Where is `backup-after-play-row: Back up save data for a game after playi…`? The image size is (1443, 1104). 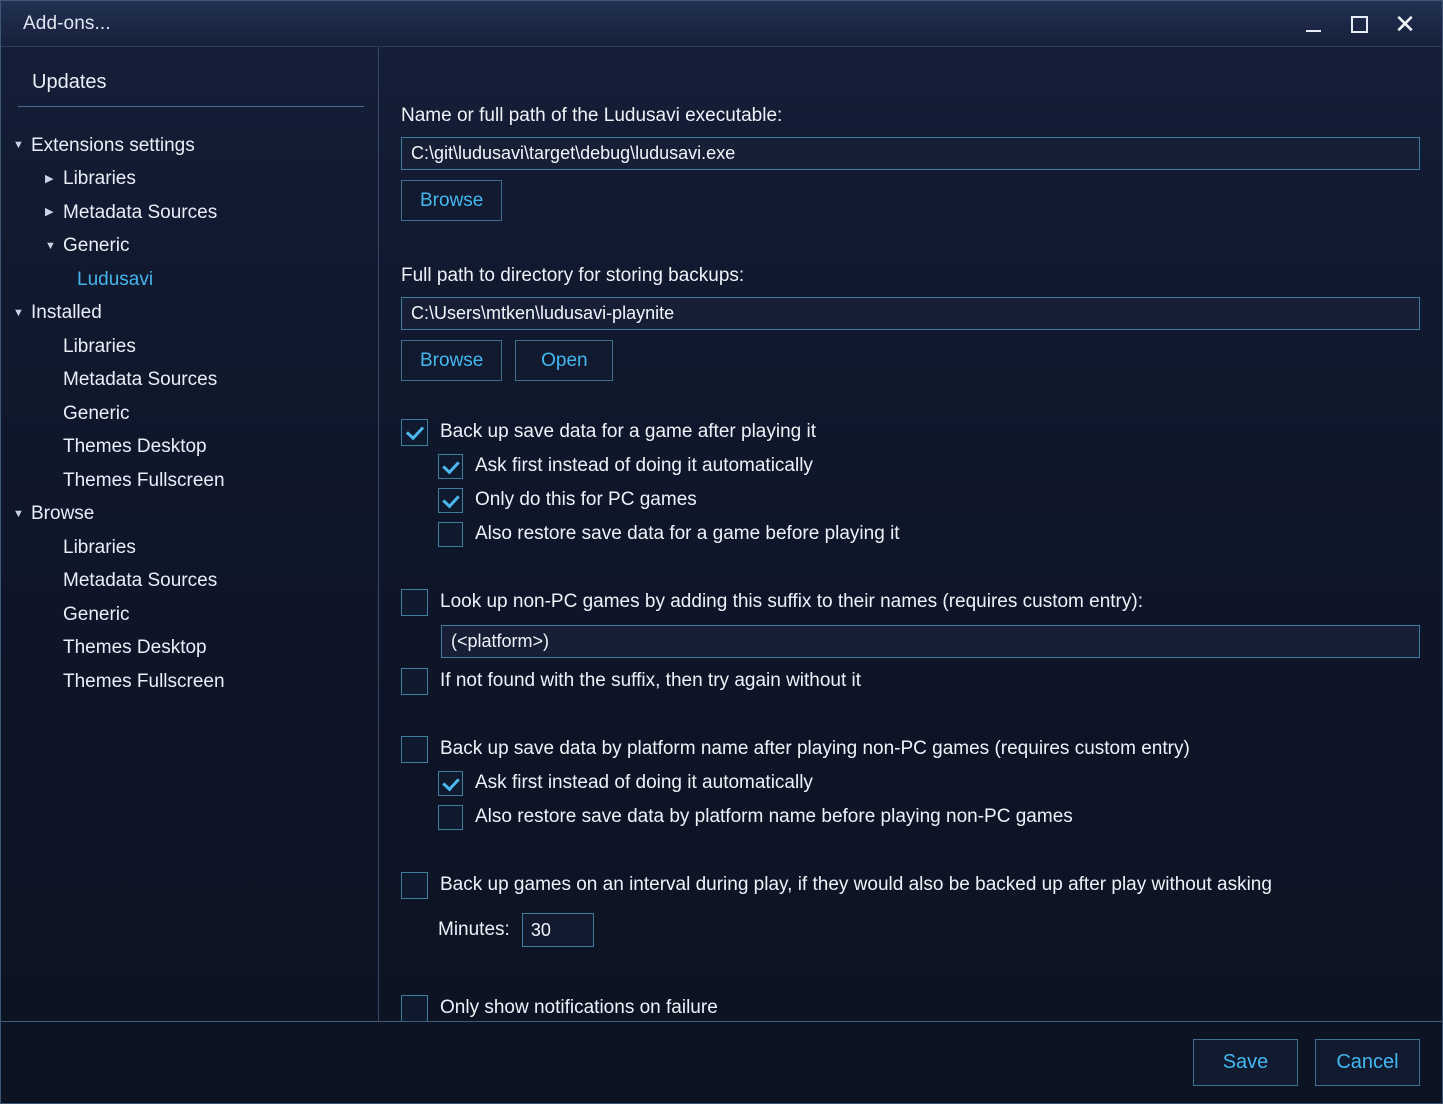 backup-after-play-row: Back up save data for a game after playi… is located at coordinates (910, 432).